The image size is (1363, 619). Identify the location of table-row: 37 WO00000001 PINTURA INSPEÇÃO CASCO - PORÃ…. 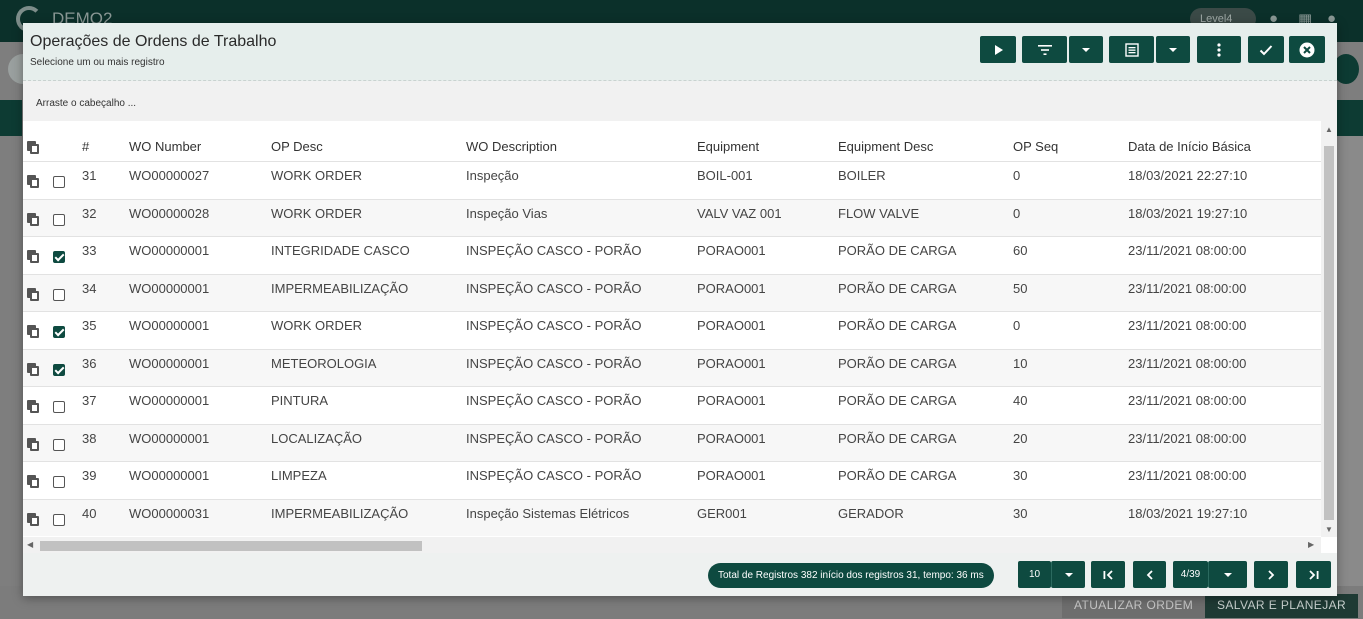
(672, 405).